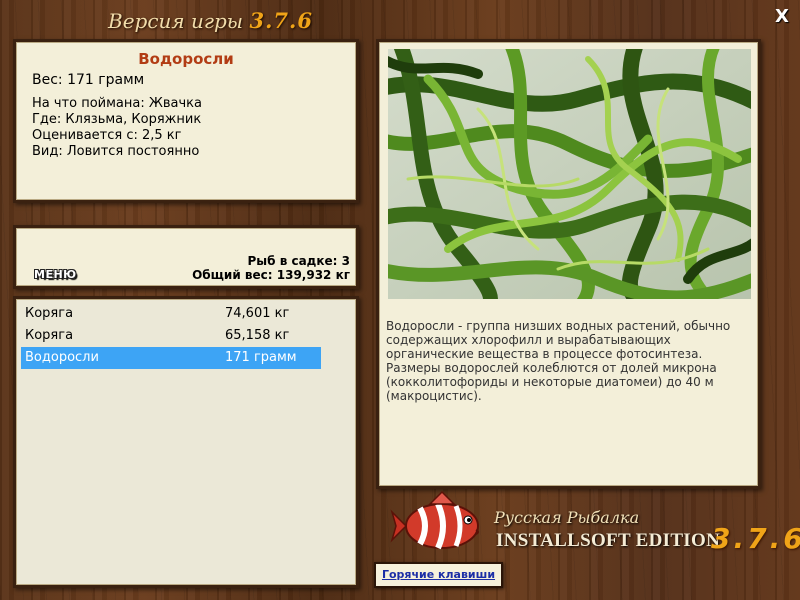  What do you see at coordinates (608, 540) in the screenshot?
I see `logo-line2: INSTALLSOFT EDITION` at bounding box center [608, 540].